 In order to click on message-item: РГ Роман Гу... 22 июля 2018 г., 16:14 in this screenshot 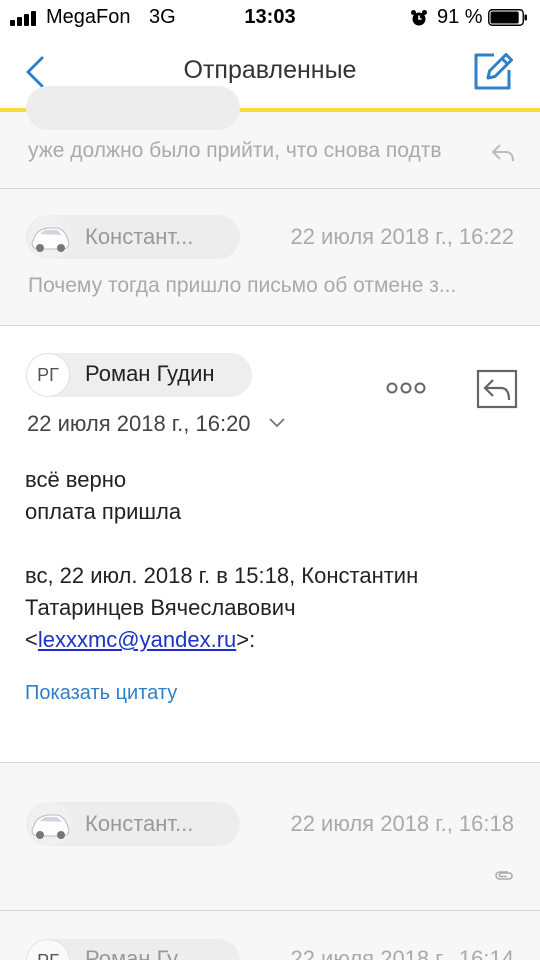, I will do `click(270, 935)`.